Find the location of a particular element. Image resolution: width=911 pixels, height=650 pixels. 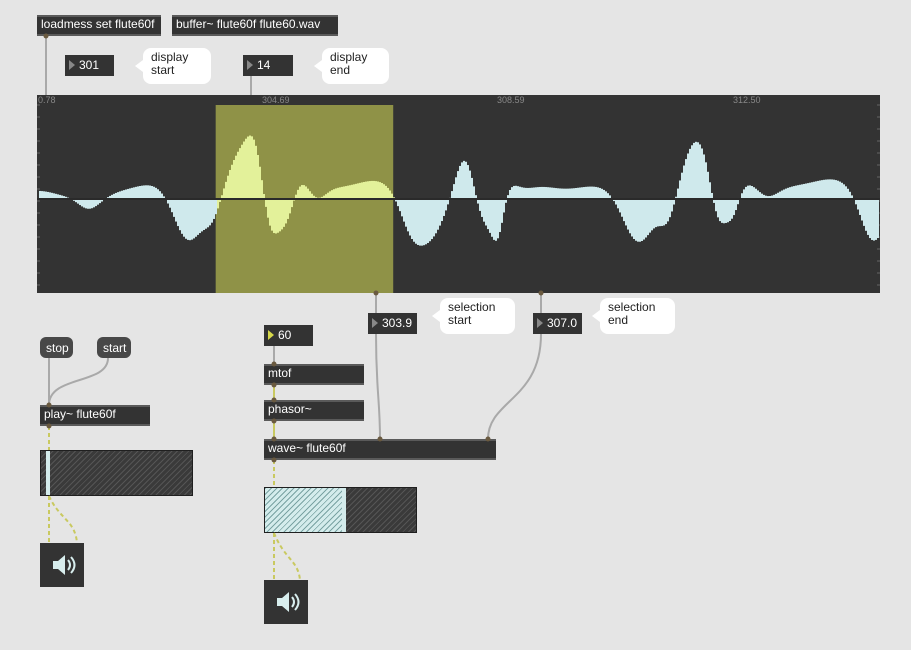

number-arrow-icon is located at coordinates (72, 65).